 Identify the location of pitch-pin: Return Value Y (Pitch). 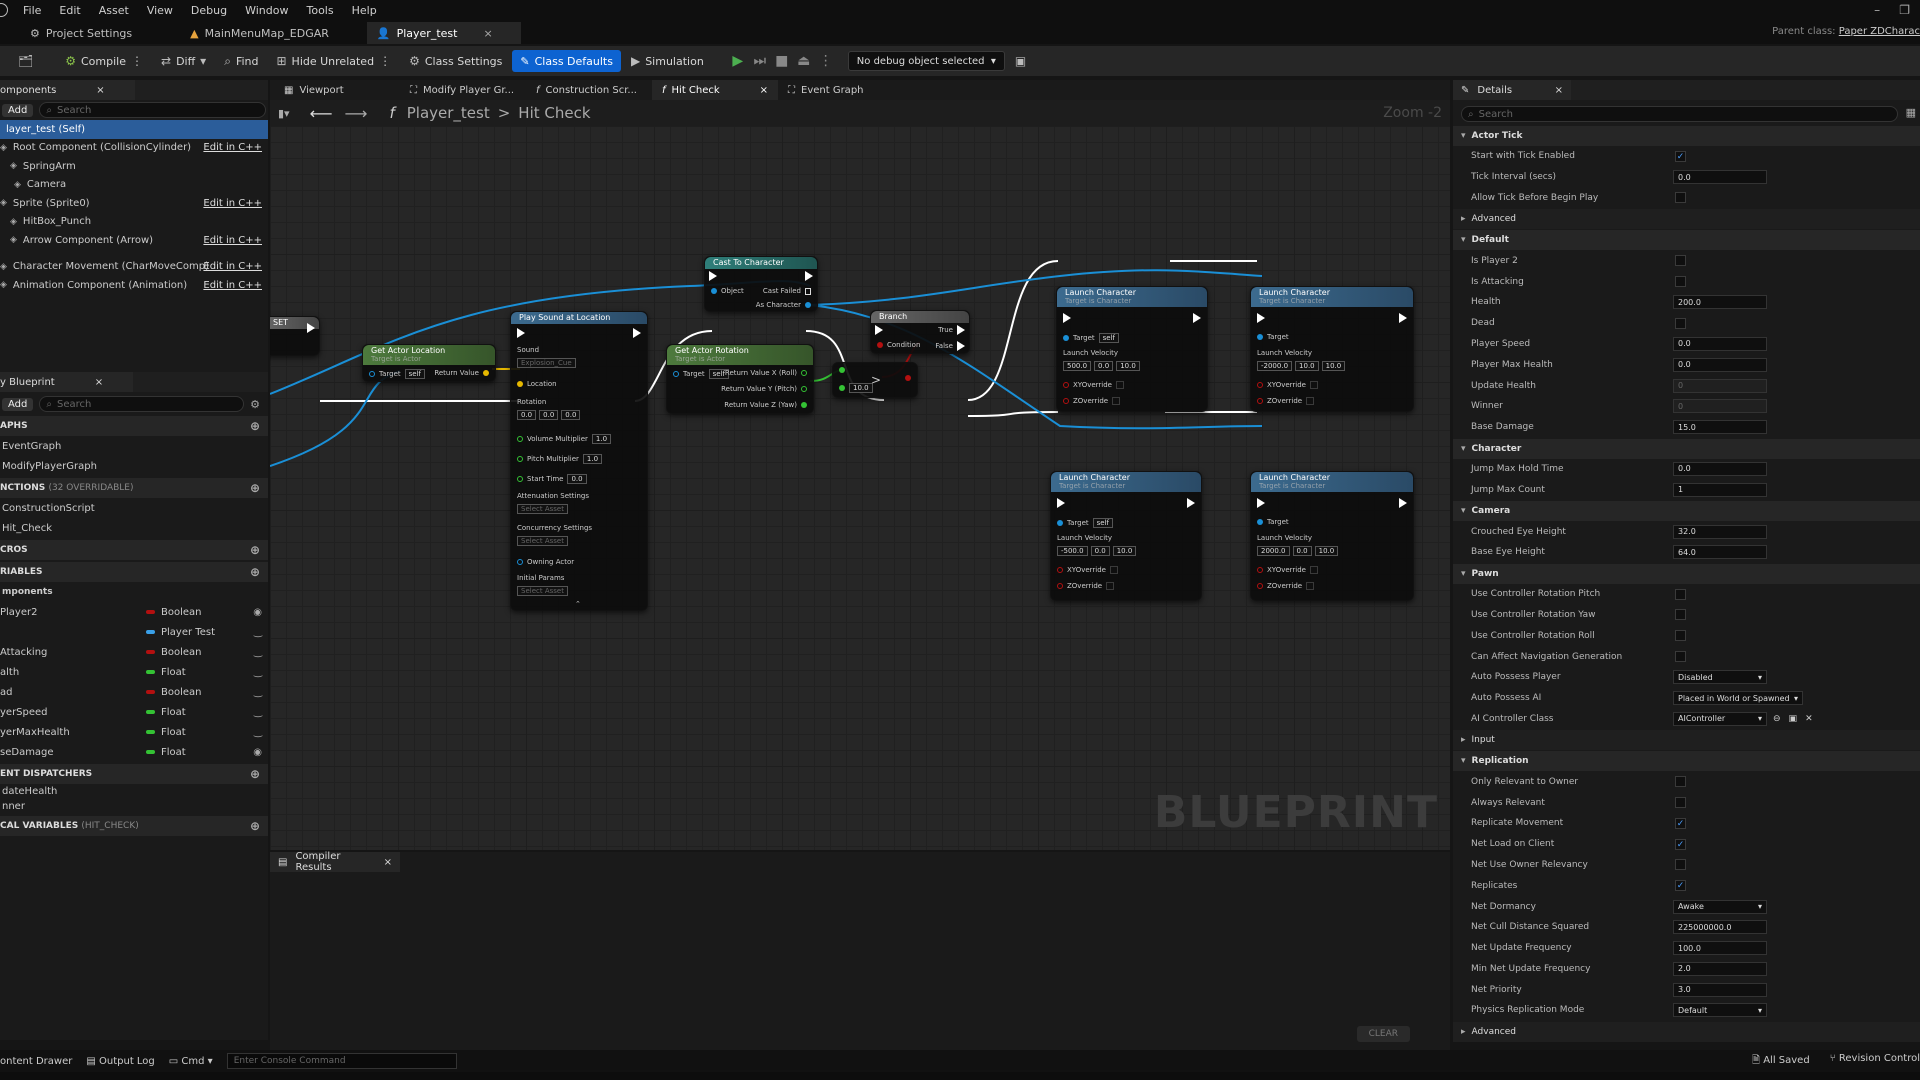
(764, 389).